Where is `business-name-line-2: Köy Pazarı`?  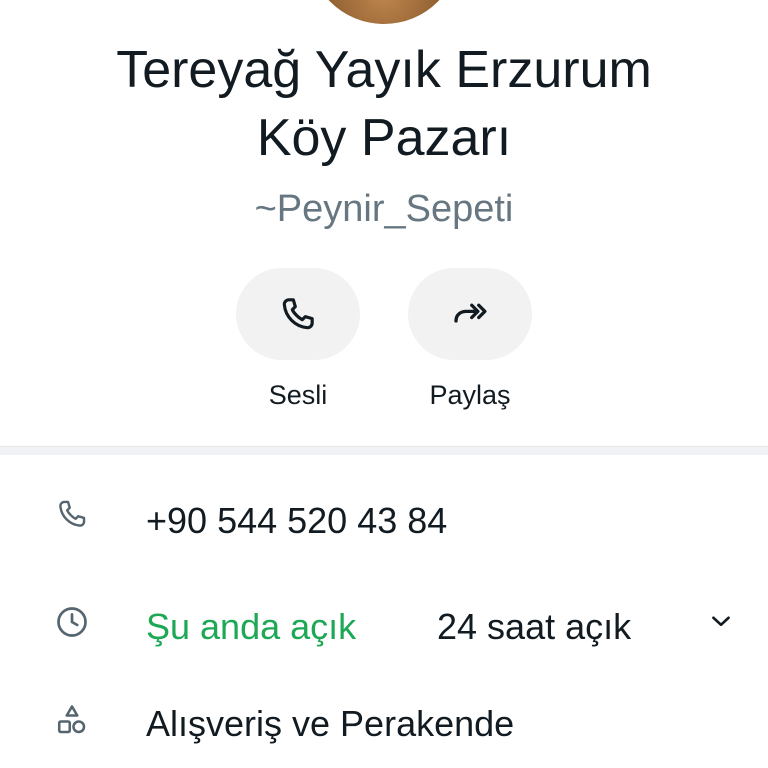
business-name-line-2: Köy Pazarı is located at coordinates (384, 138).